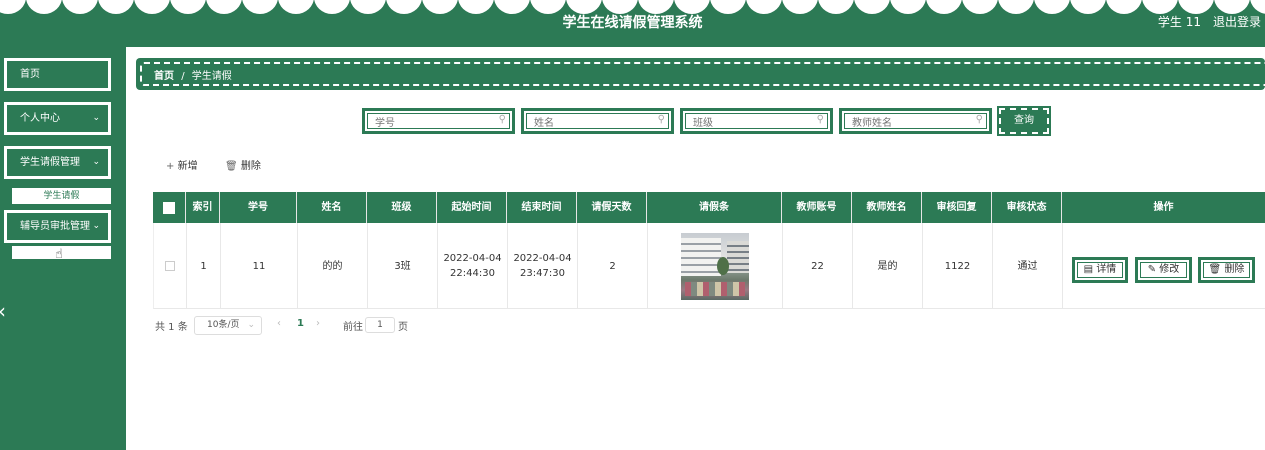 This screenshot has width=1265, height=450. Describe the element at coordinates (403, 327) in the screenshot. I see `page-suffix: 页` at that location.